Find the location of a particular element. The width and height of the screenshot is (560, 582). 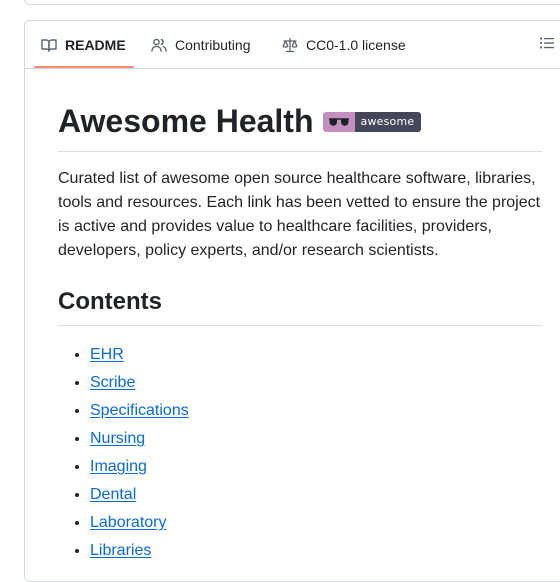

outline-button is located at coordinates (547, 45).